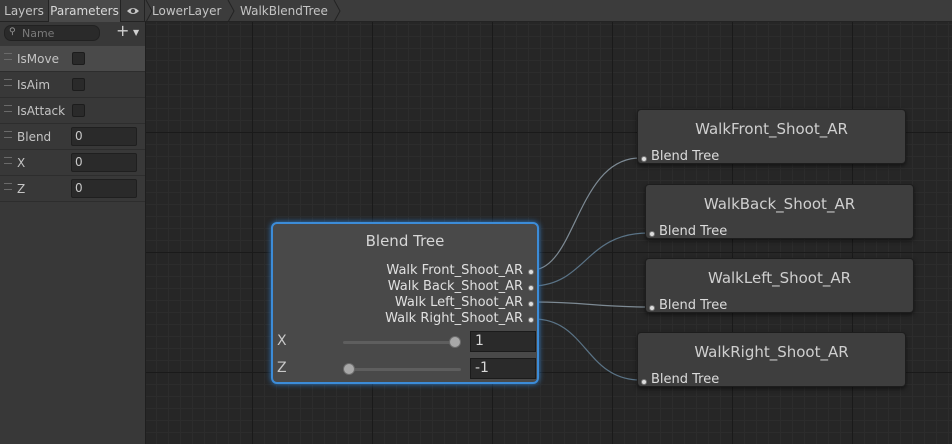  I want to click on wire-right, so click(587, 349).